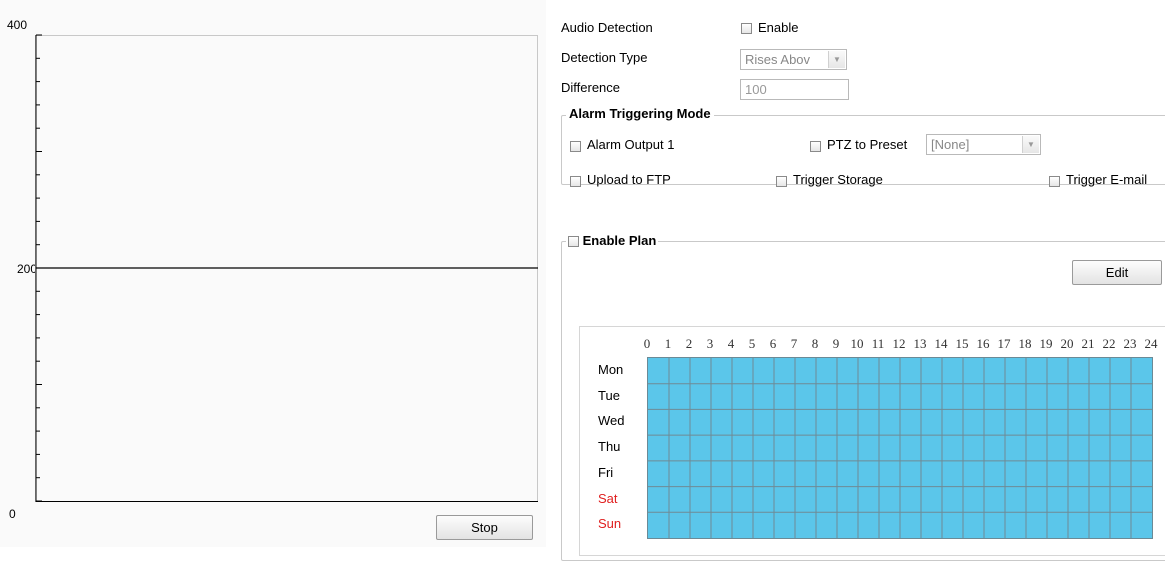 Image resolution: width=1165 pixels, height=561 pixels. I want to click on detection-type-select: Rises Abov ▼, so click(793, 59).